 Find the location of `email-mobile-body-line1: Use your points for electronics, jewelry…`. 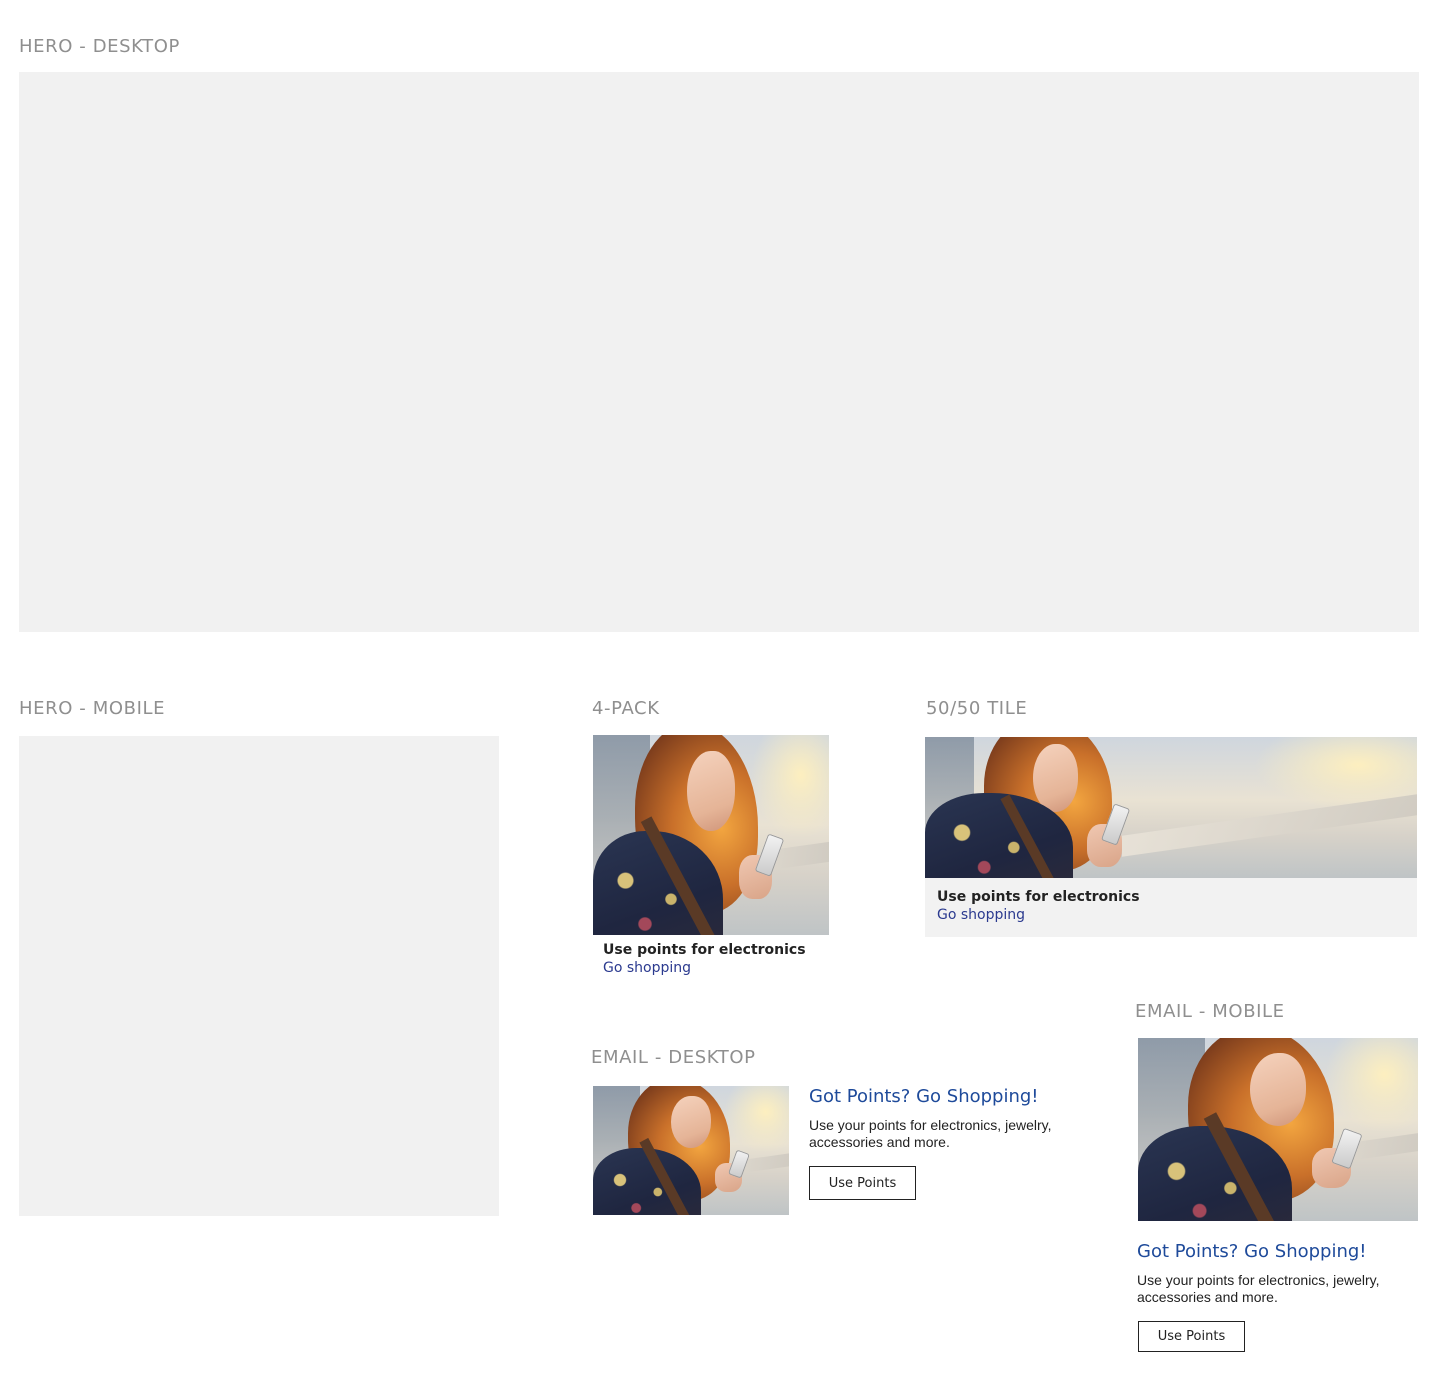

email-mobile-body-line1: Use your points for electronics, jewelry… is located at coordinates (1258, 1280).